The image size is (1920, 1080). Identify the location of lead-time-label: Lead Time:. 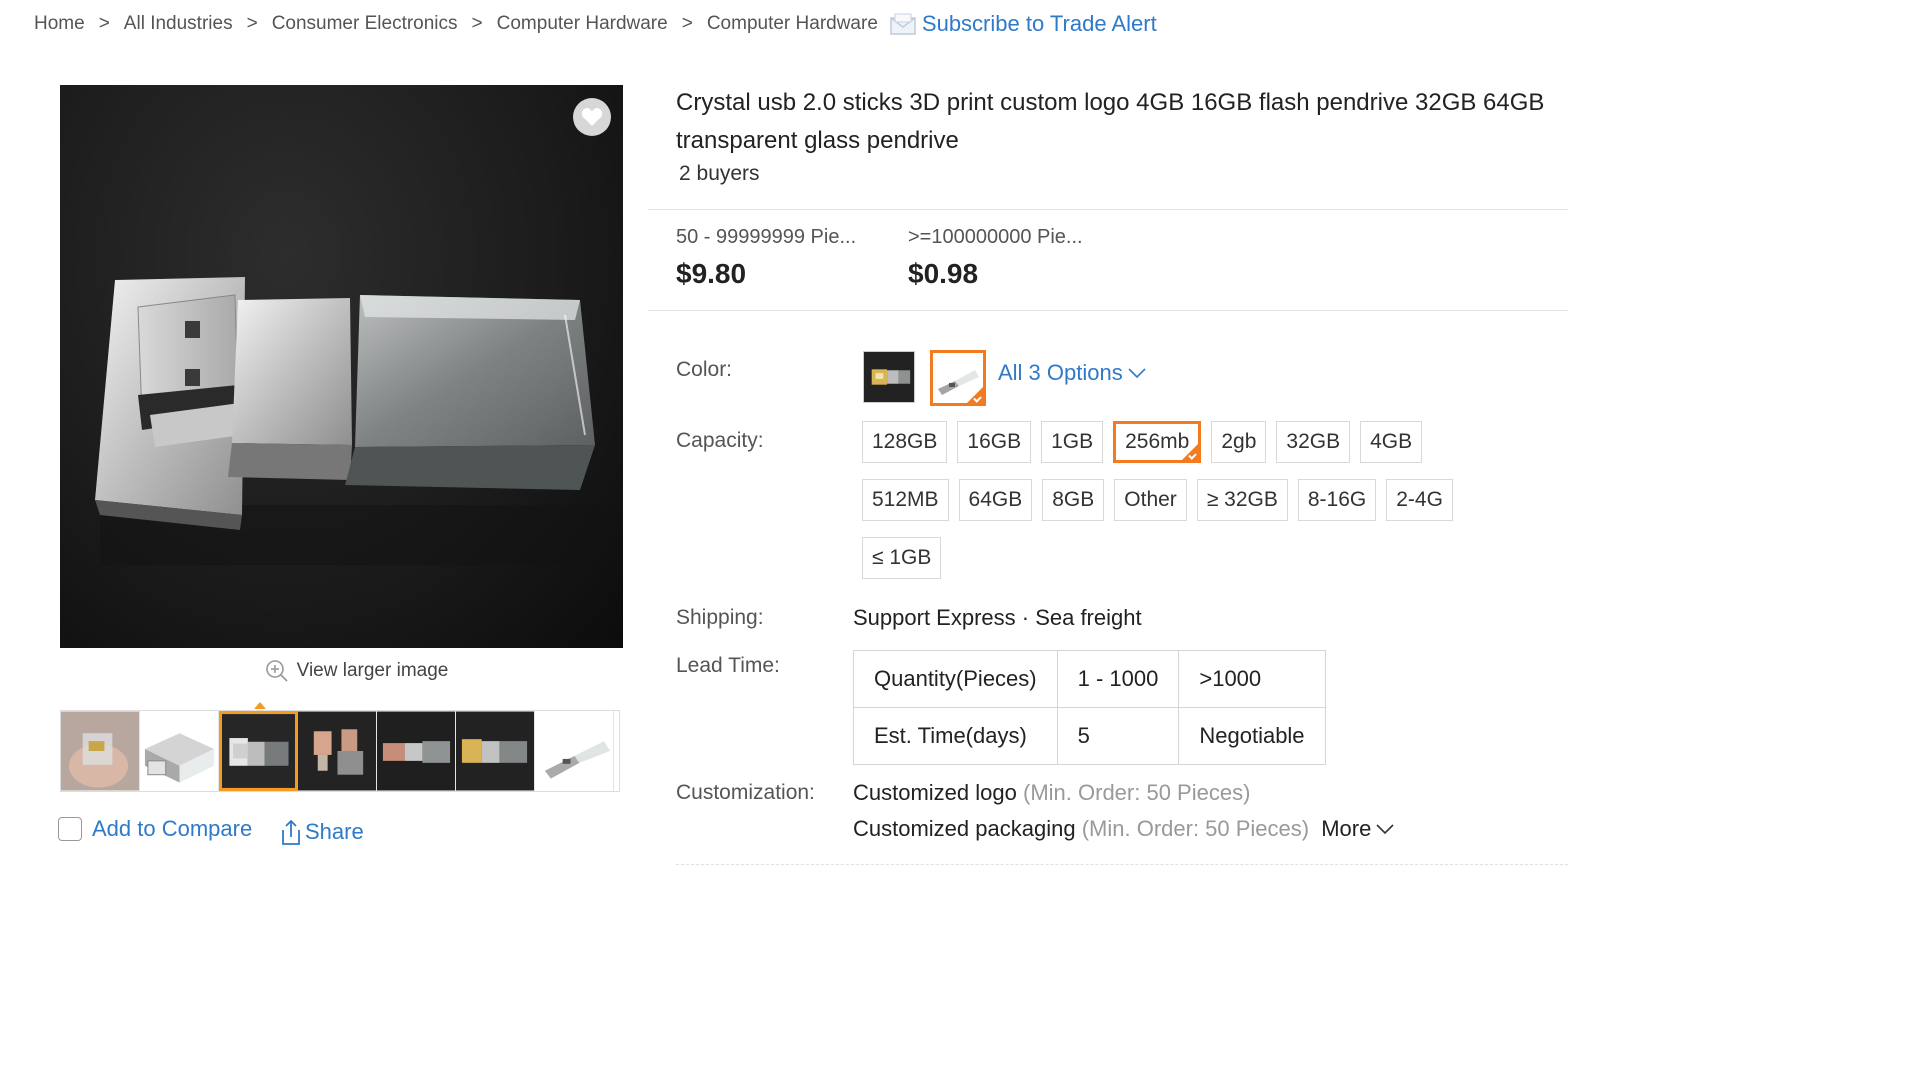
(728, 665).